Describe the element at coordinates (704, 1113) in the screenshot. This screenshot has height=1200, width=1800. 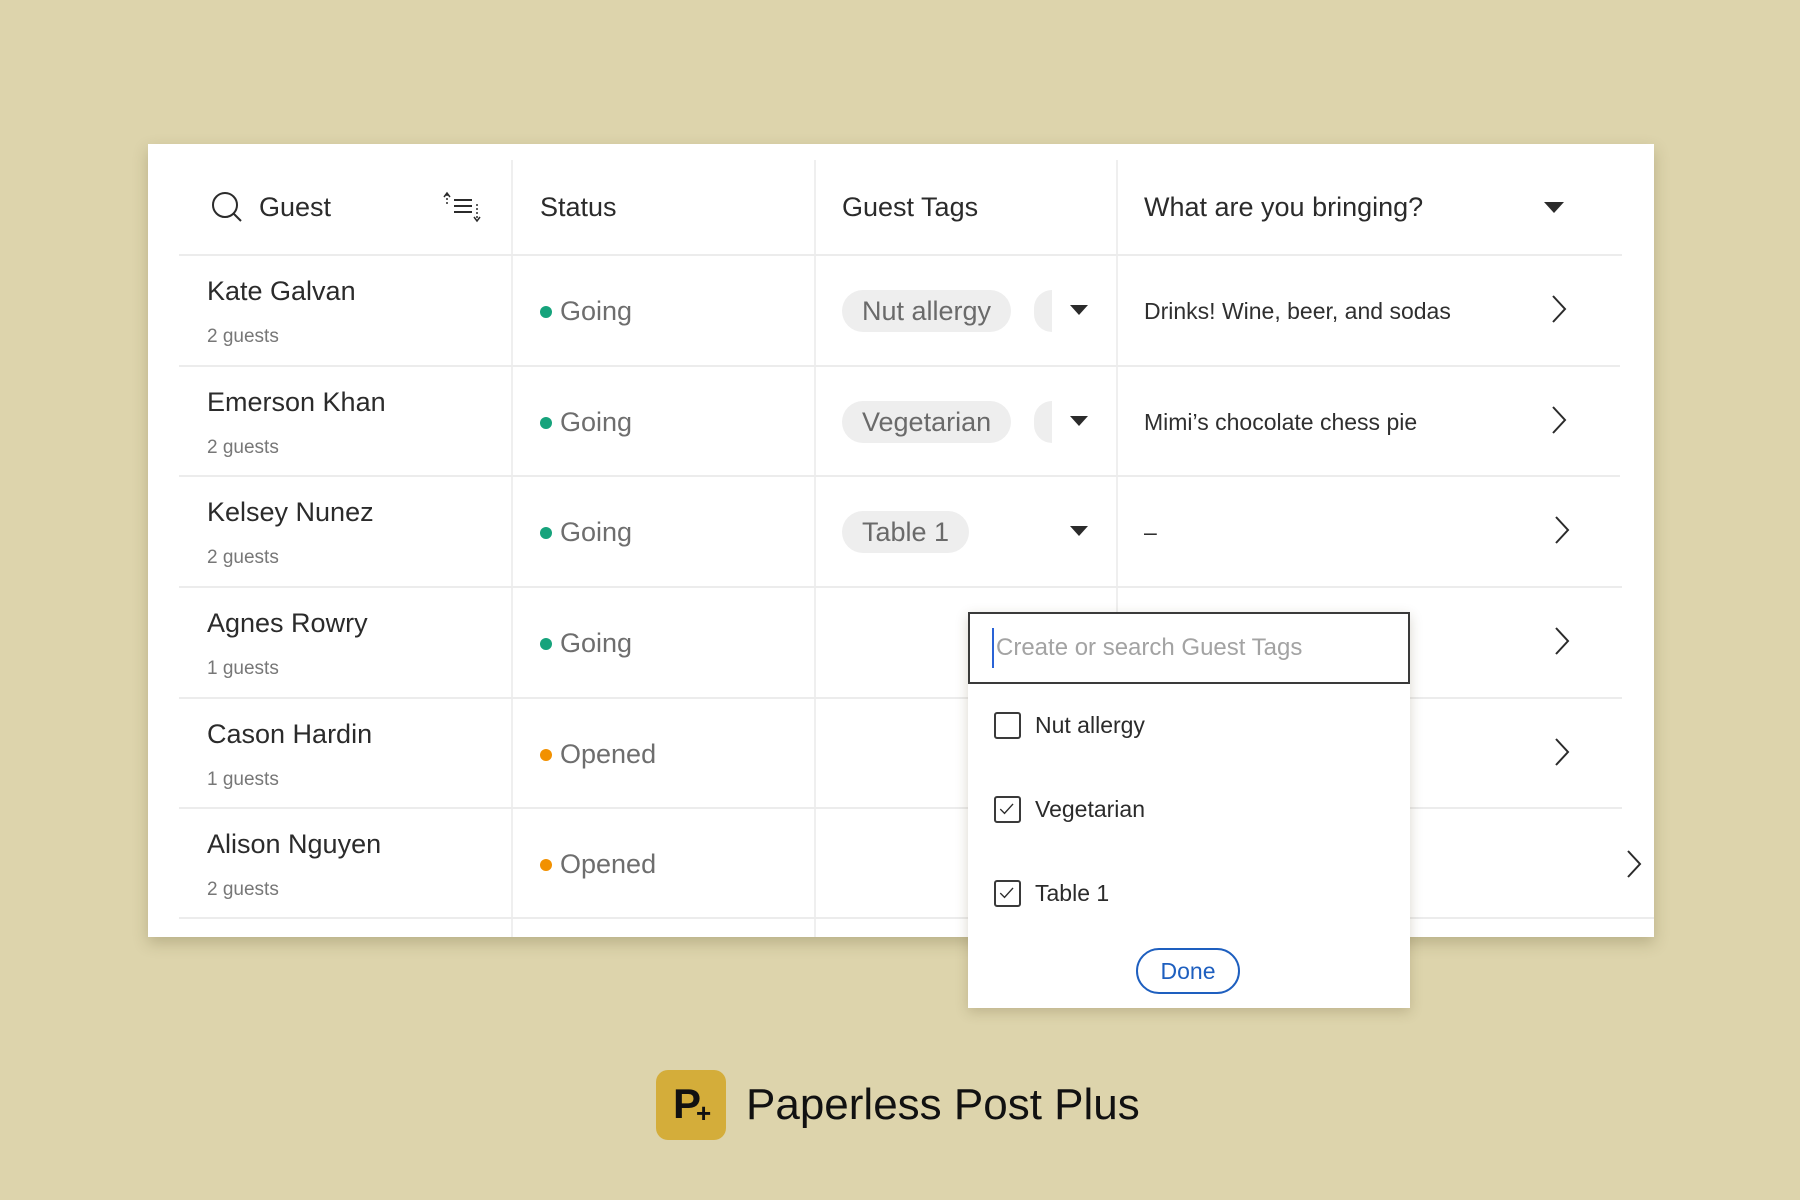
I see `logo-plus: +` at that location.